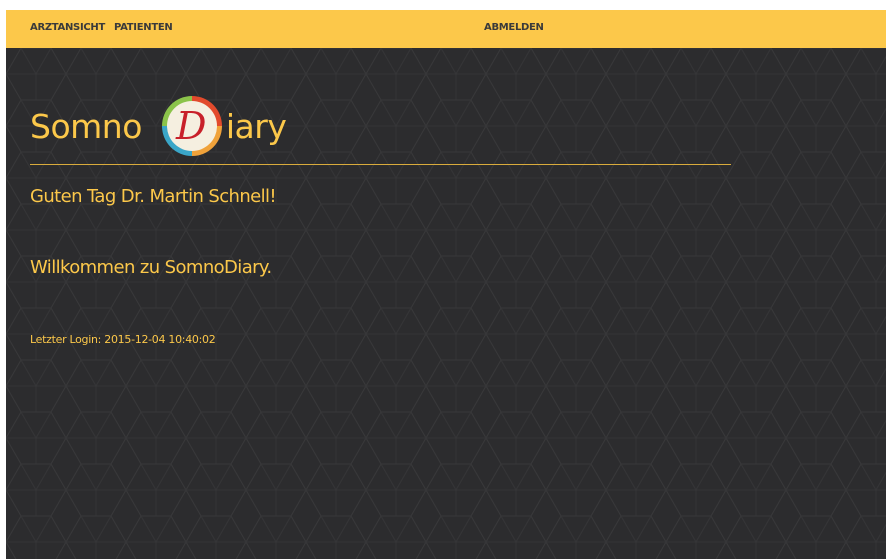  What do you see at coordinates (151, 267) in the screenshot?
I see `welcome-text: Willkommen zu SomnoDiary.` at bounding box center [151, 267].